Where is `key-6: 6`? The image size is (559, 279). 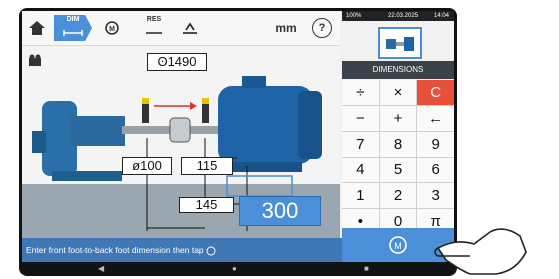
key-6: 6 is located at coordinates (435, 170).